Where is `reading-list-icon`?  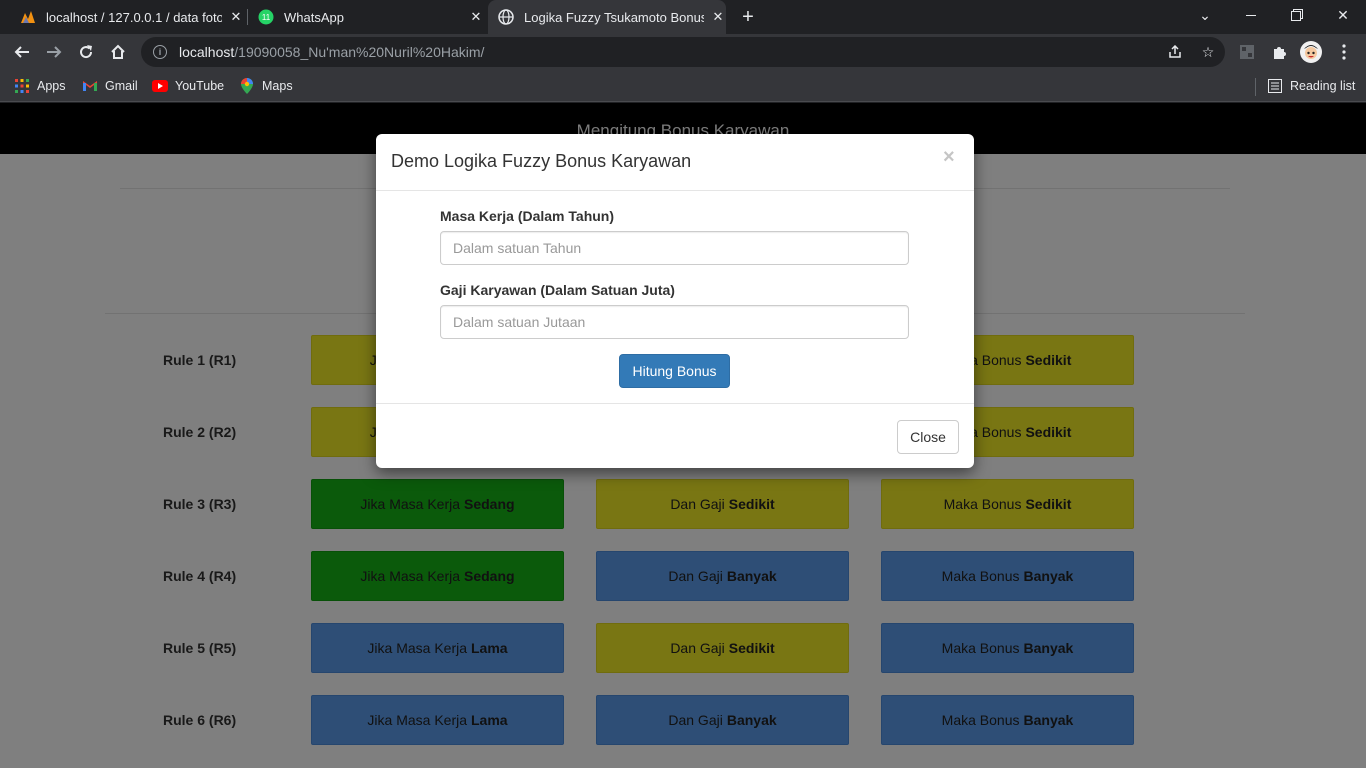 reading-list-icon is located at coordinates (1275, 86).